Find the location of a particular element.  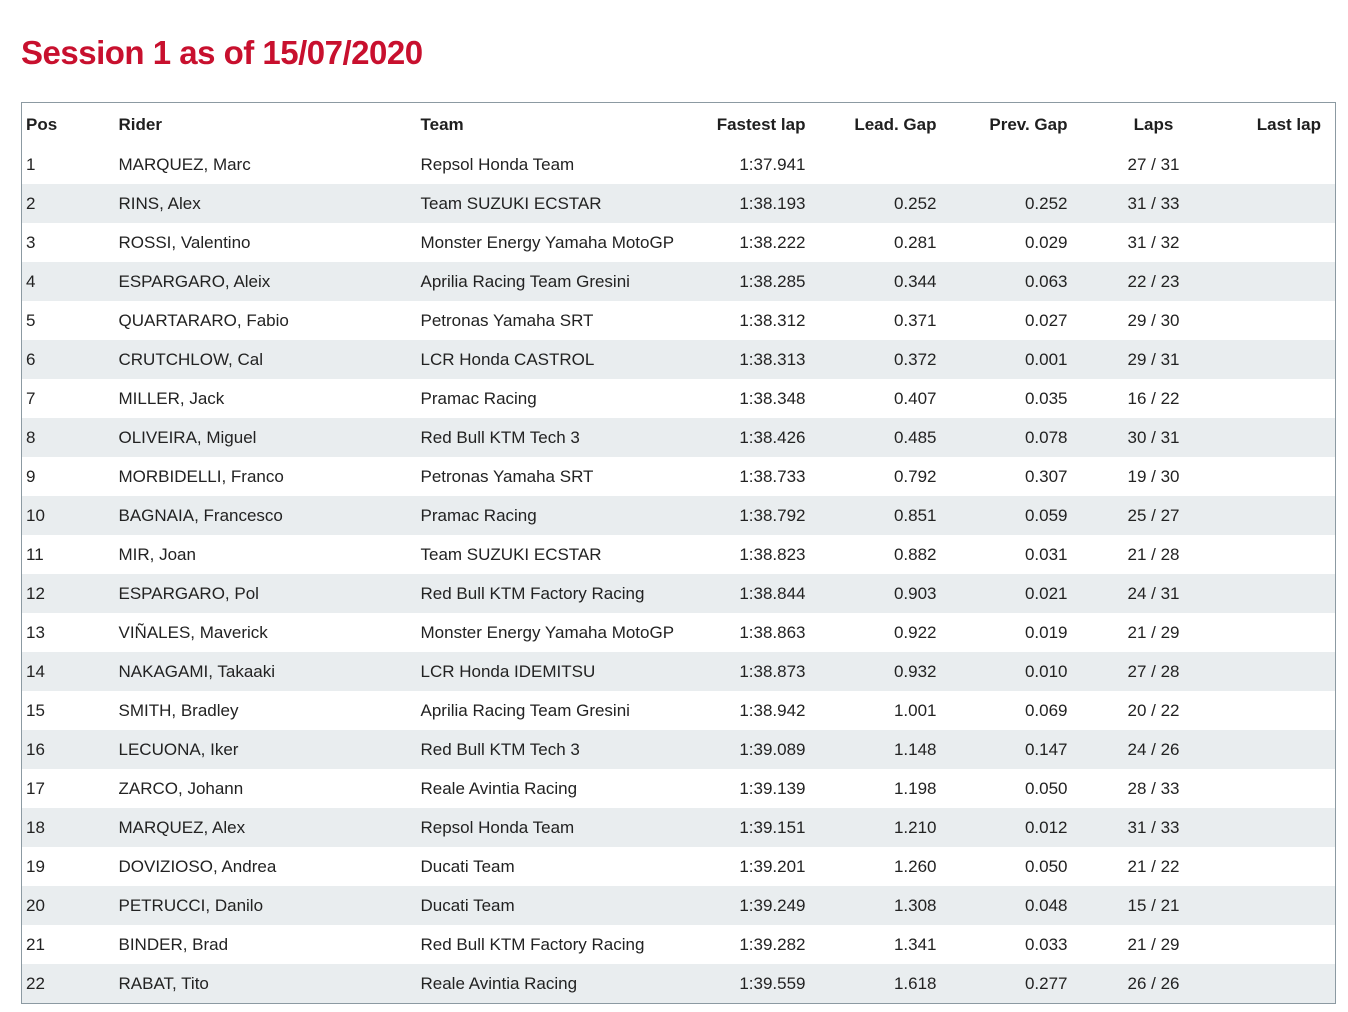

cell-laps: 21 / 22 is located at coordinates (1153, 866).